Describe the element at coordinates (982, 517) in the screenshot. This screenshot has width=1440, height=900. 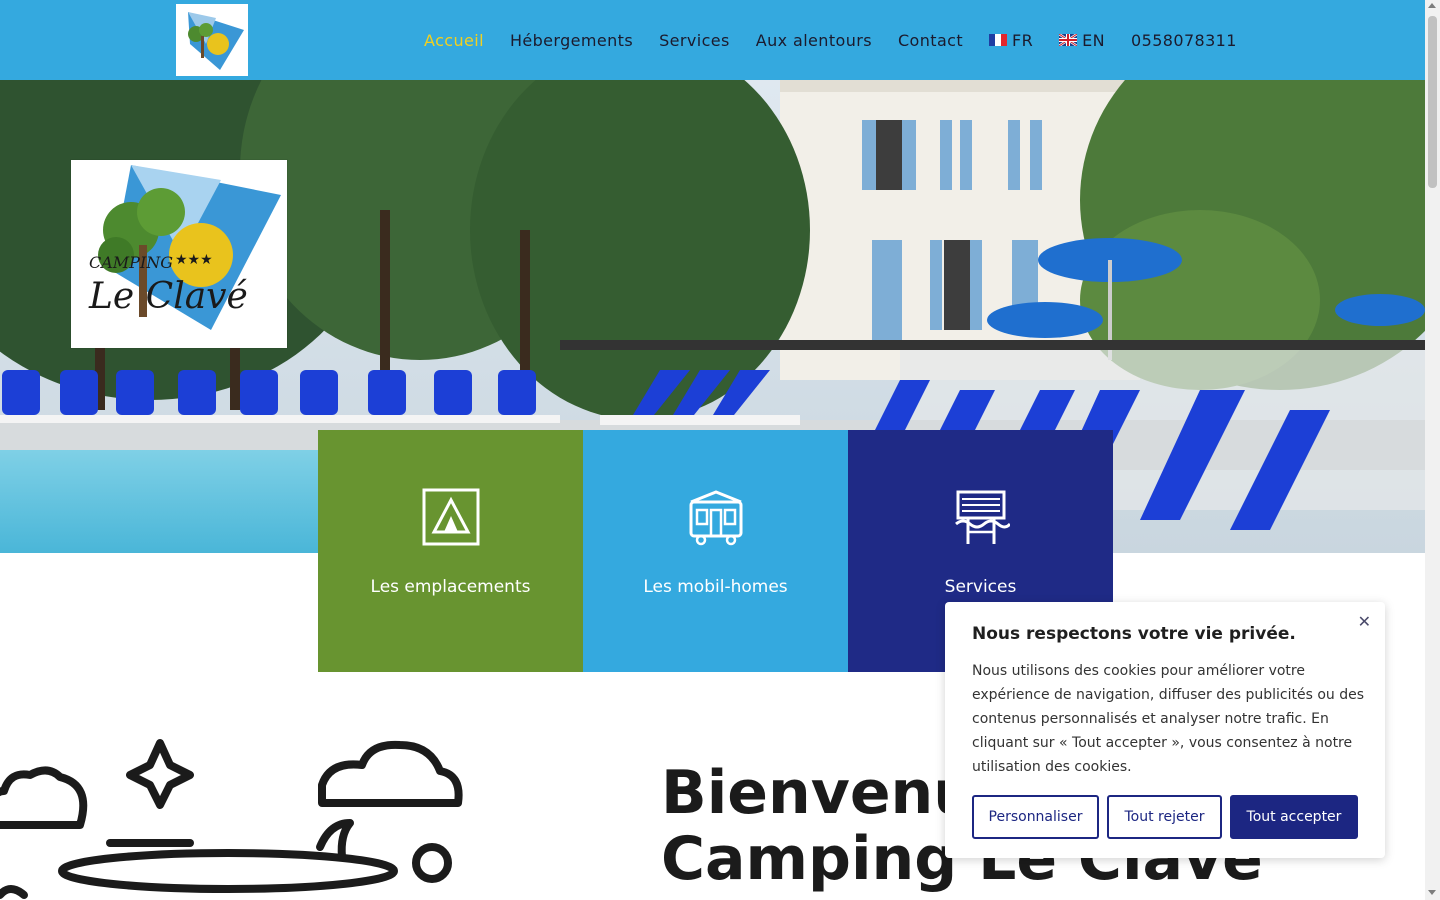
I see `pool-icon` at that location.